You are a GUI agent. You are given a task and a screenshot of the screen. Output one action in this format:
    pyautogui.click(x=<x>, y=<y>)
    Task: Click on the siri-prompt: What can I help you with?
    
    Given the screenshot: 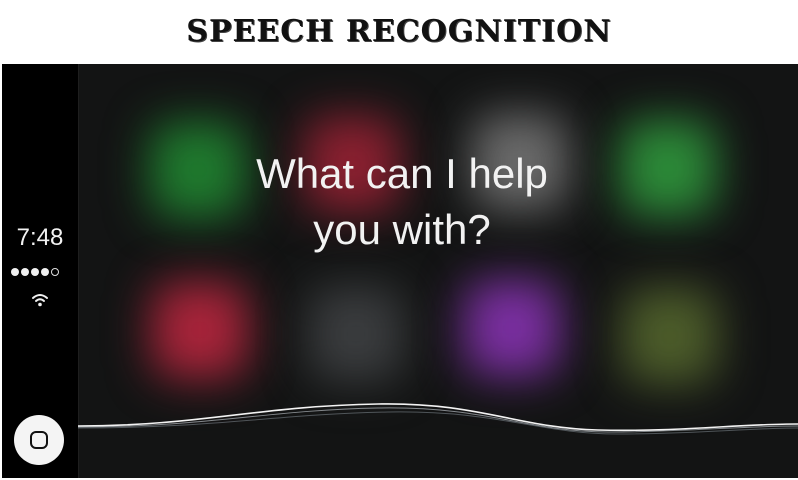 What is the action you would take?
    pyautogui.click(x=402, y=202)
    